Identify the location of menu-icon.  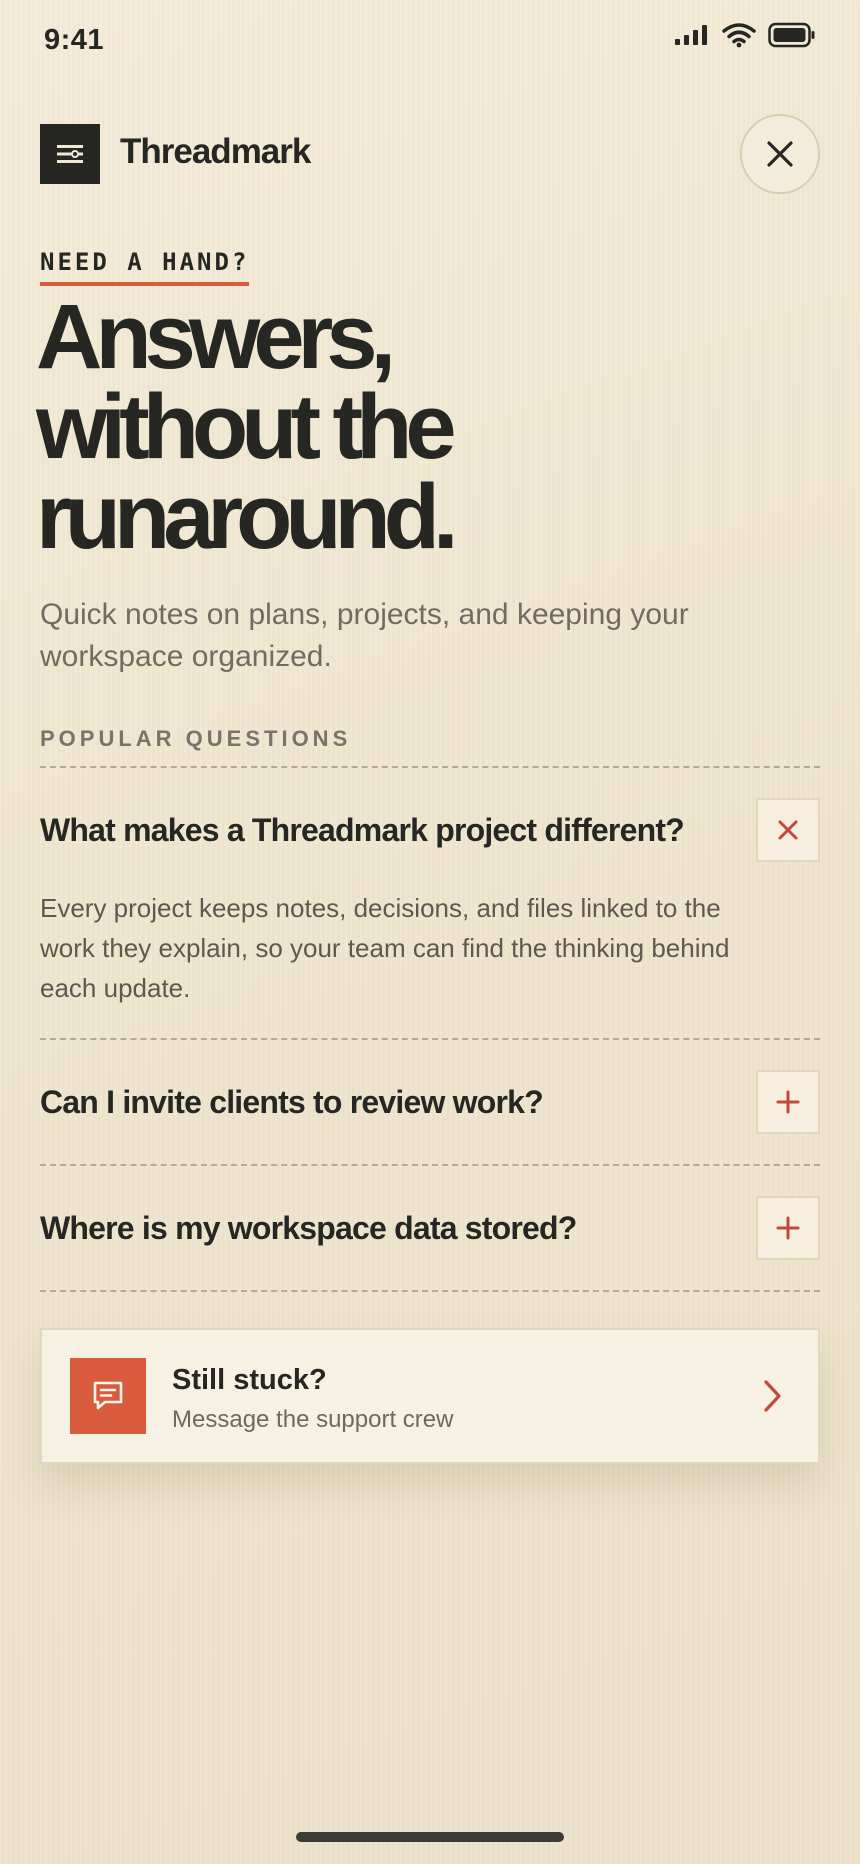
(70, 154).